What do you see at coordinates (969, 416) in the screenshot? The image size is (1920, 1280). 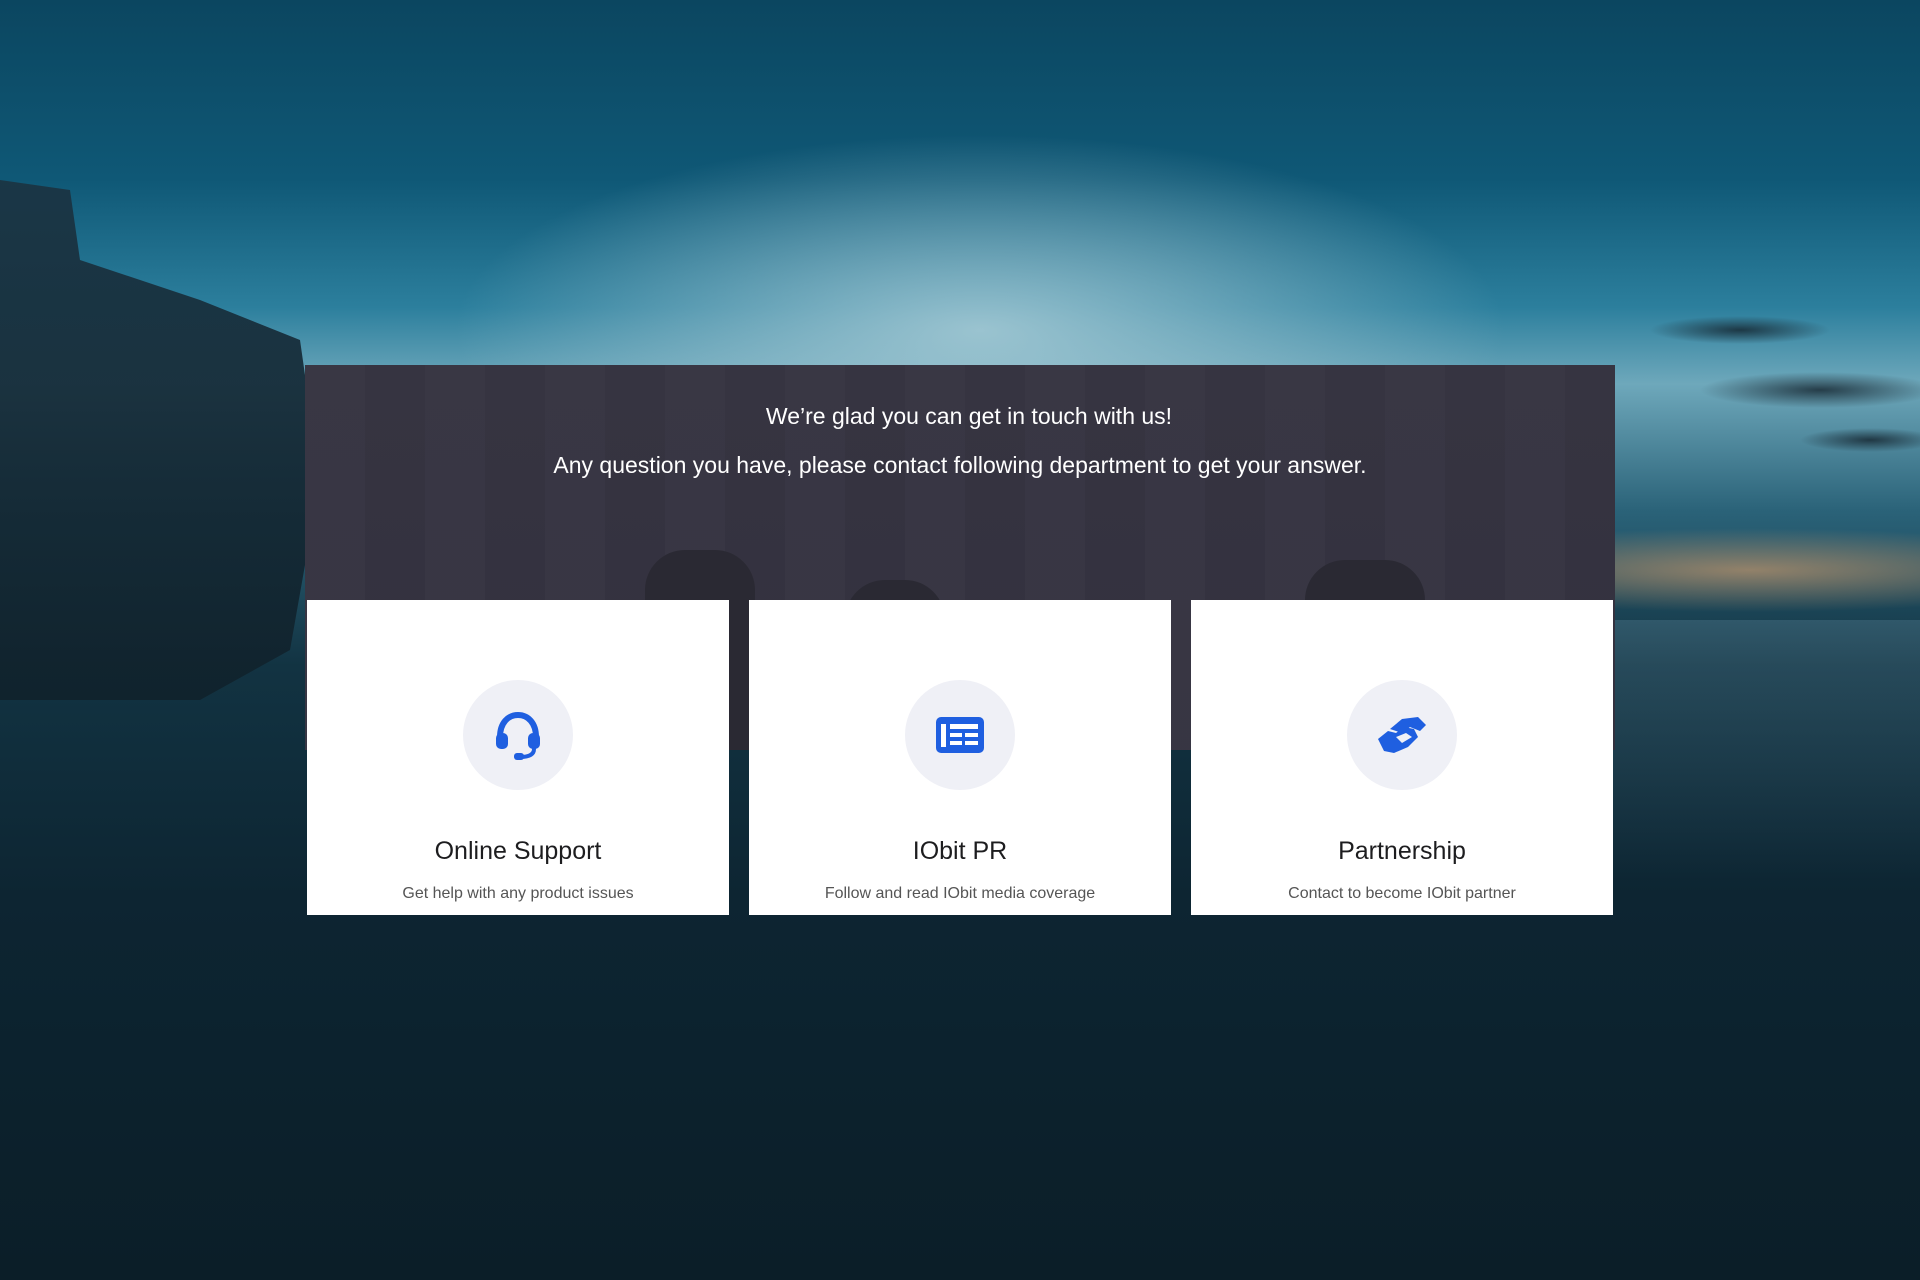 I see `hero-heading: We’re glad you can get in touch with us!` at bounding box center [969, 416].